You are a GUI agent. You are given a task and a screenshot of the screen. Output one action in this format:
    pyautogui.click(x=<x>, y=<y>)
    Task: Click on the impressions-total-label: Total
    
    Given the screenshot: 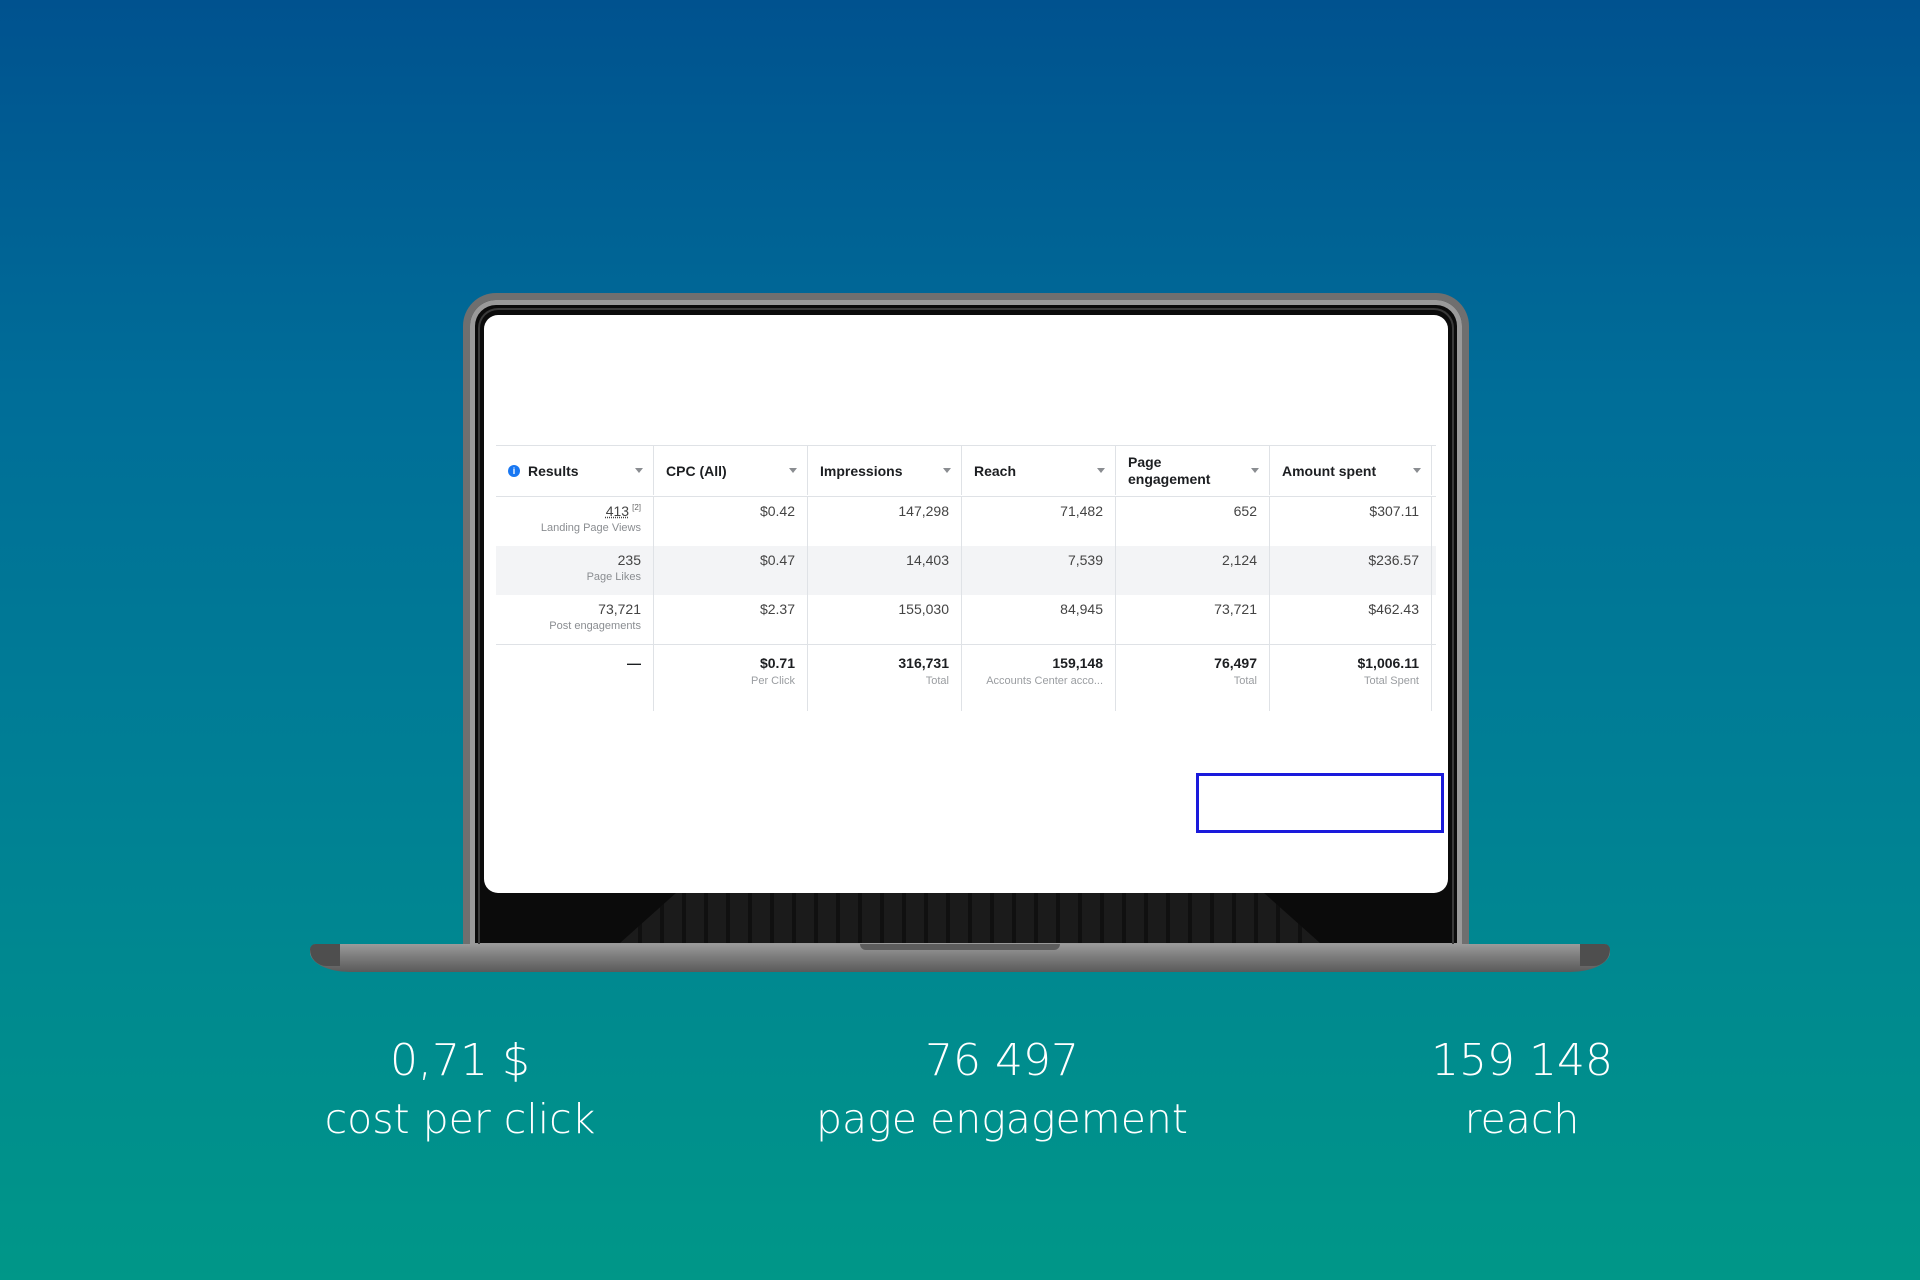 What is the action you would take?
    pyautogui.click(x=937, y=681)
    